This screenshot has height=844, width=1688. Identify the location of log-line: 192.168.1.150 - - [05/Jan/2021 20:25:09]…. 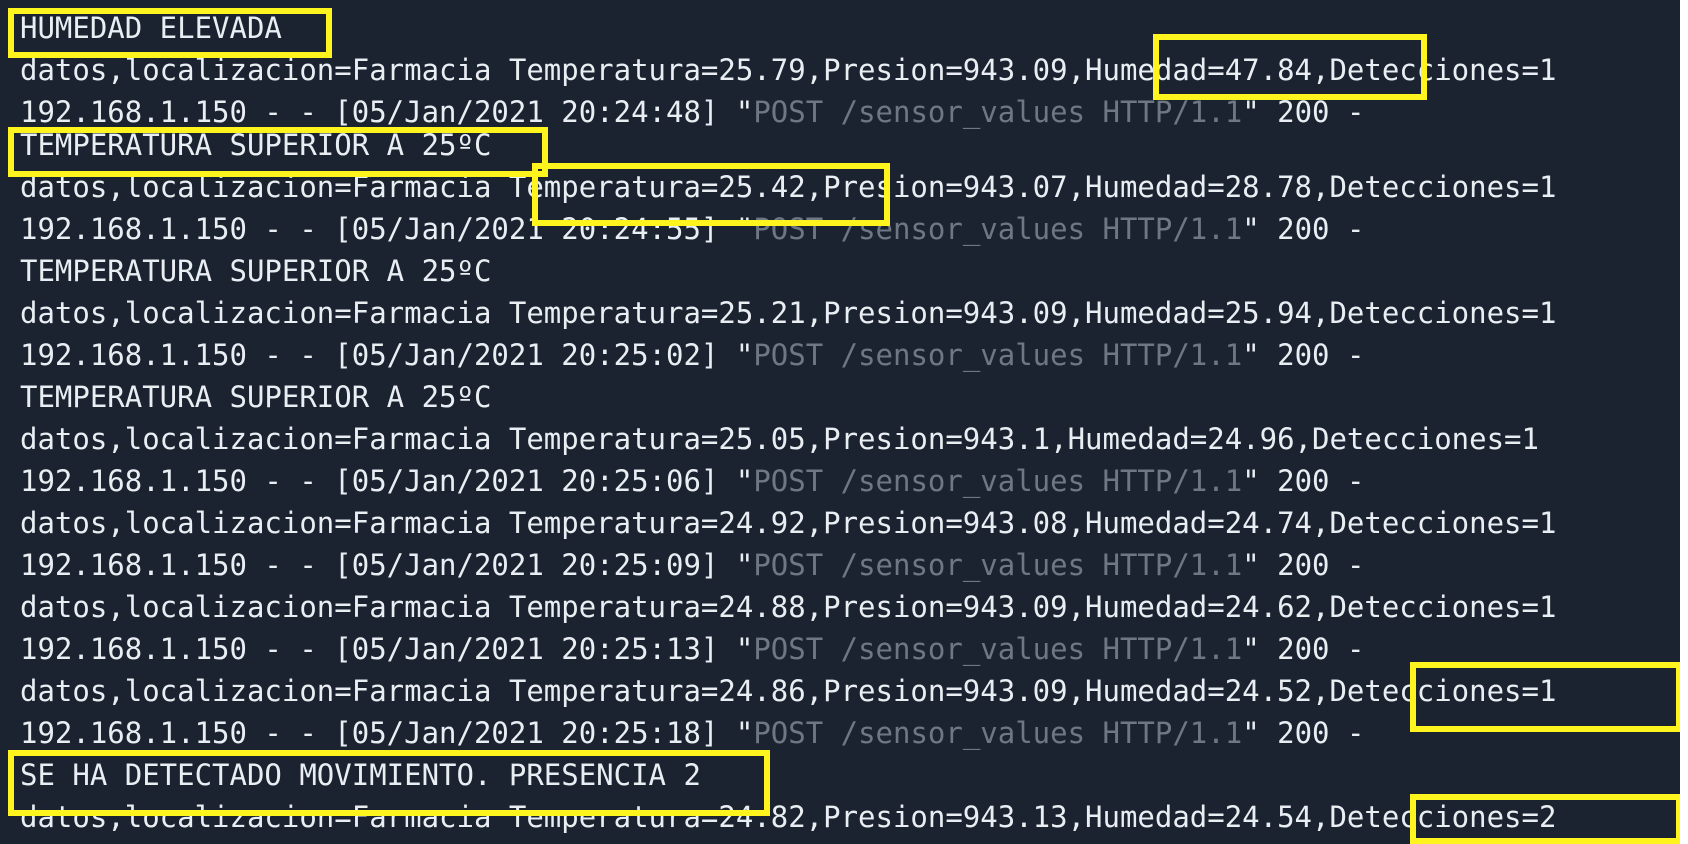
(692, 565).